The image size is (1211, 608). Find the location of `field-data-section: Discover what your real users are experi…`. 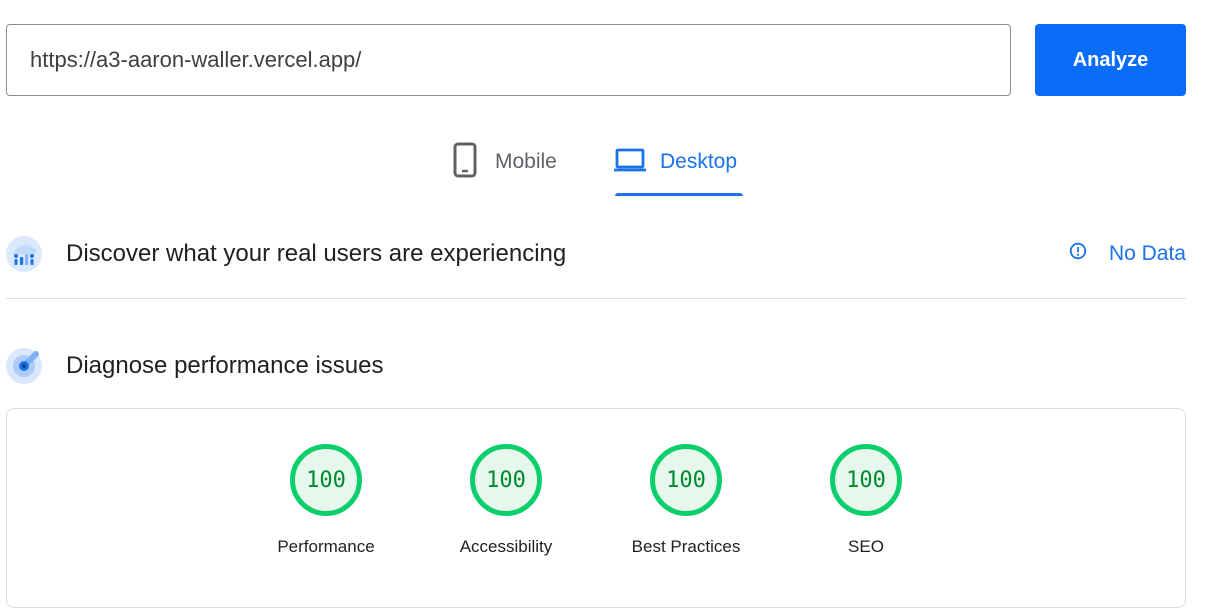

field-data-section: Discover what your real users are experi… is located at coordinates (596, 254).